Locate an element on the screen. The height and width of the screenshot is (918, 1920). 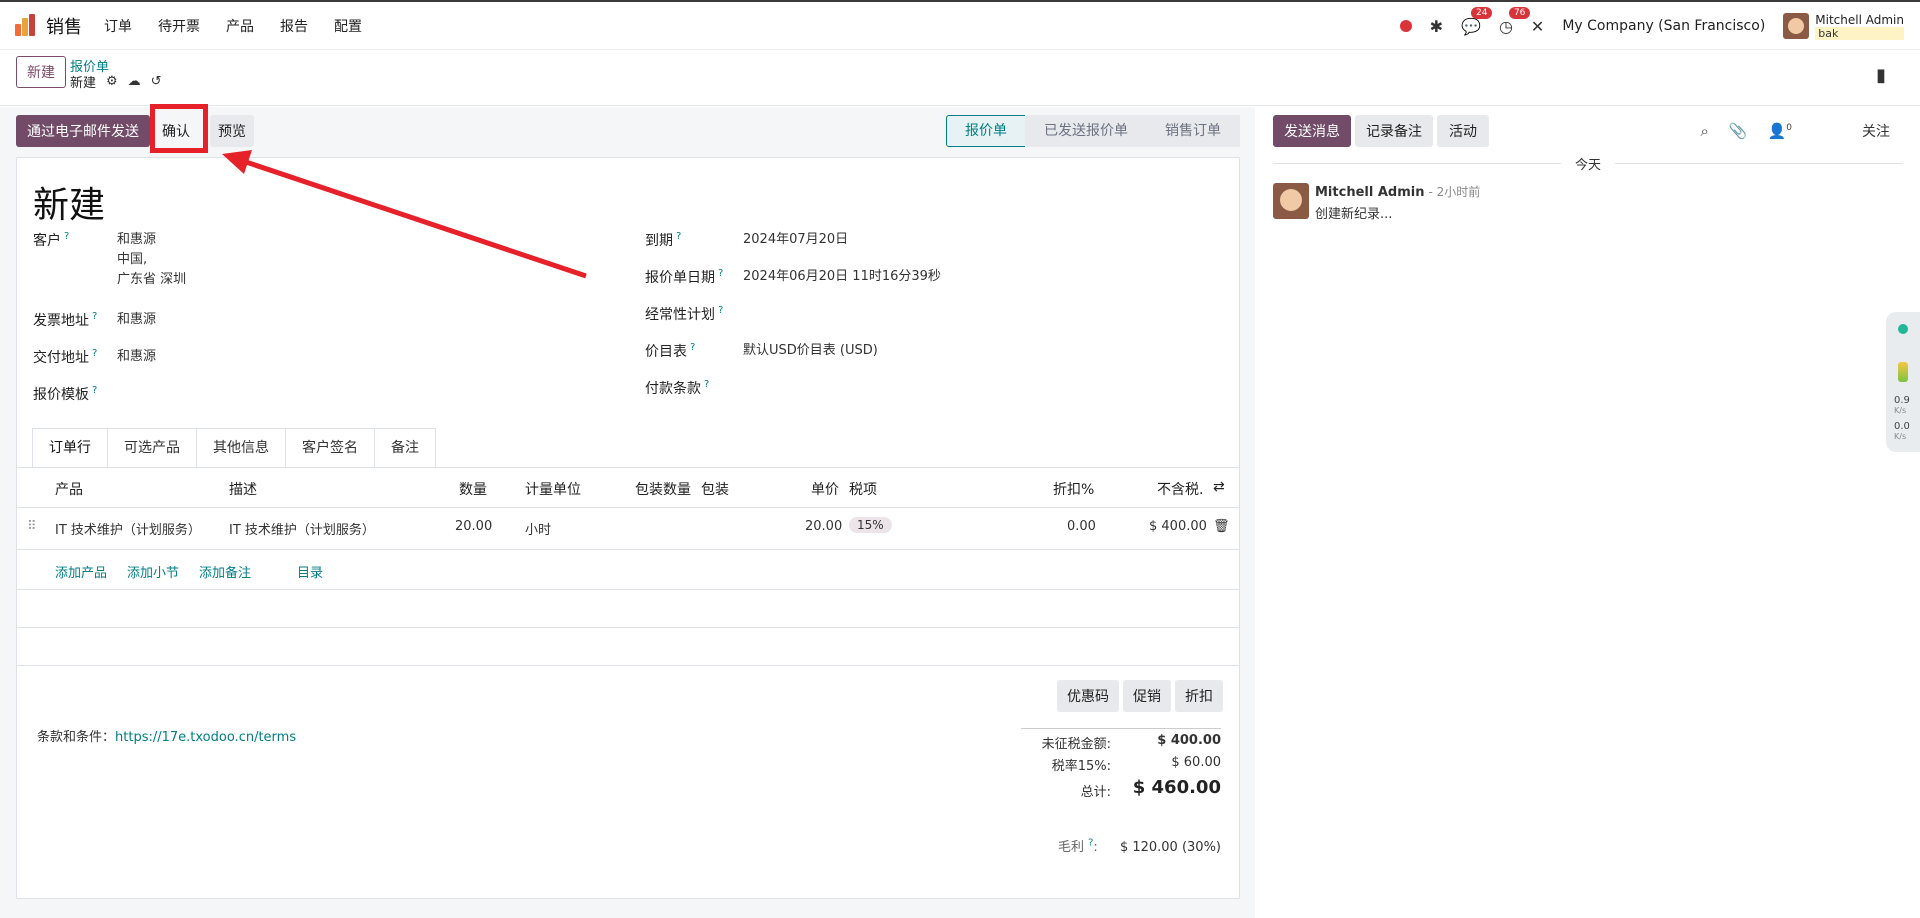
col-taxes: 税项 is located at coordinates (863, 489).